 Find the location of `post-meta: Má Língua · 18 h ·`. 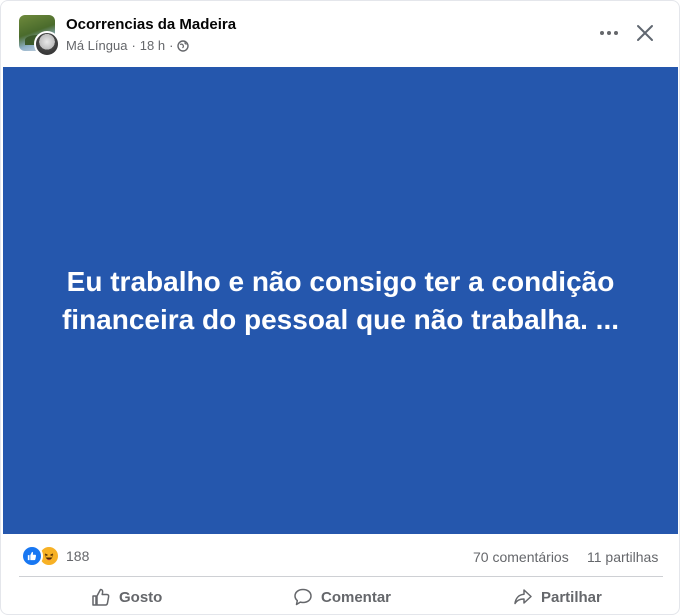

post-meta: Má Língua · 18 h · is located at coordinates (128, 45).